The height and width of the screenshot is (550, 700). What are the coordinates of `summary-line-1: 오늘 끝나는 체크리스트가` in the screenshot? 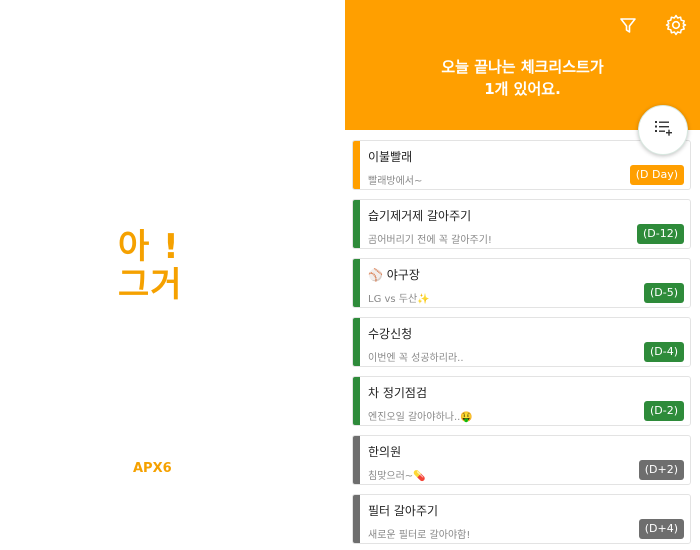 It's located at (522, 67).